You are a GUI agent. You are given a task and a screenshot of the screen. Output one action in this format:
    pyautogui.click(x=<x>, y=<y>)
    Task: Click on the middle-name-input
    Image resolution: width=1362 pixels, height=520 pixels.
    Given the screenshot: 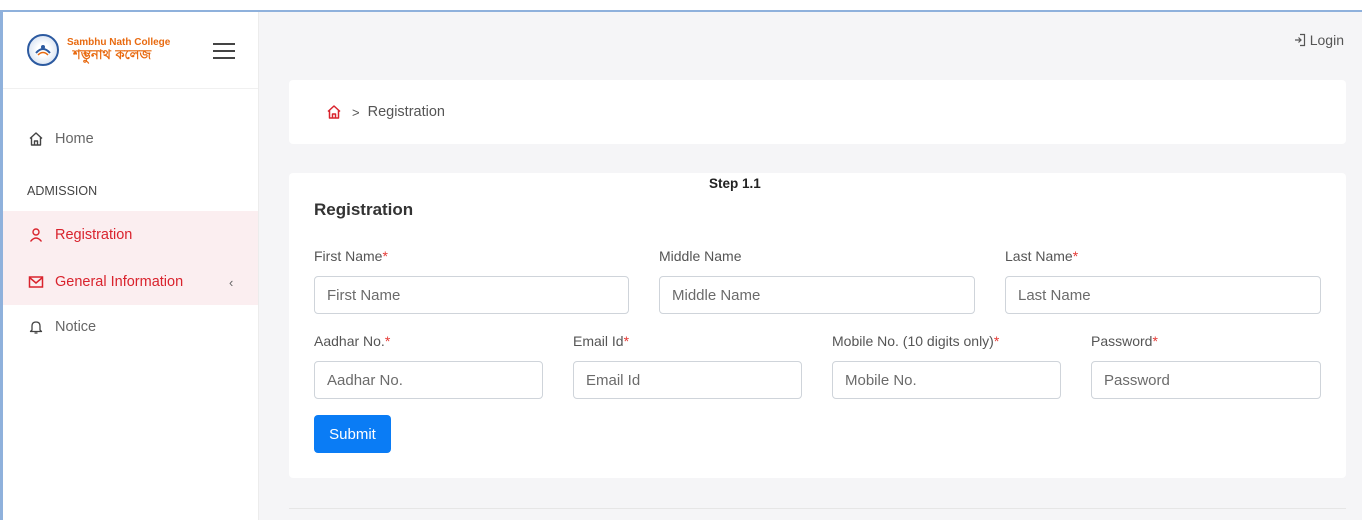 What is the action you would take?
    pyautogui.click(x=817, y=295)
    